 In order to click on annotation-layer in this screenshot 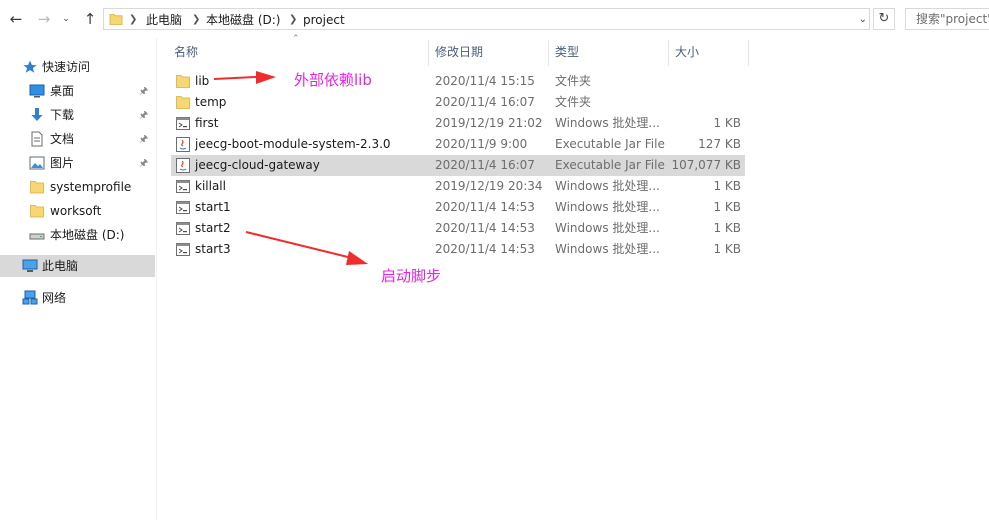, I will do `click(290, 168)`.